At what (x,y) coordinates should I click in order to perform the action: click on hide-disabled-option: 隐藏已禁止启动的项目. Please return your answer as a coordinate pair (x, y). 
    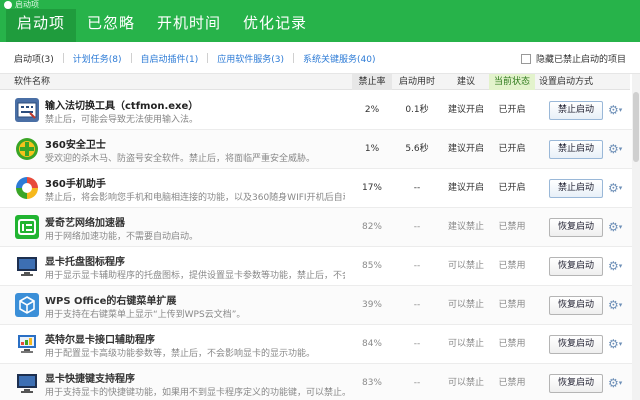
    Looking at the image, I should click on (573, 58).